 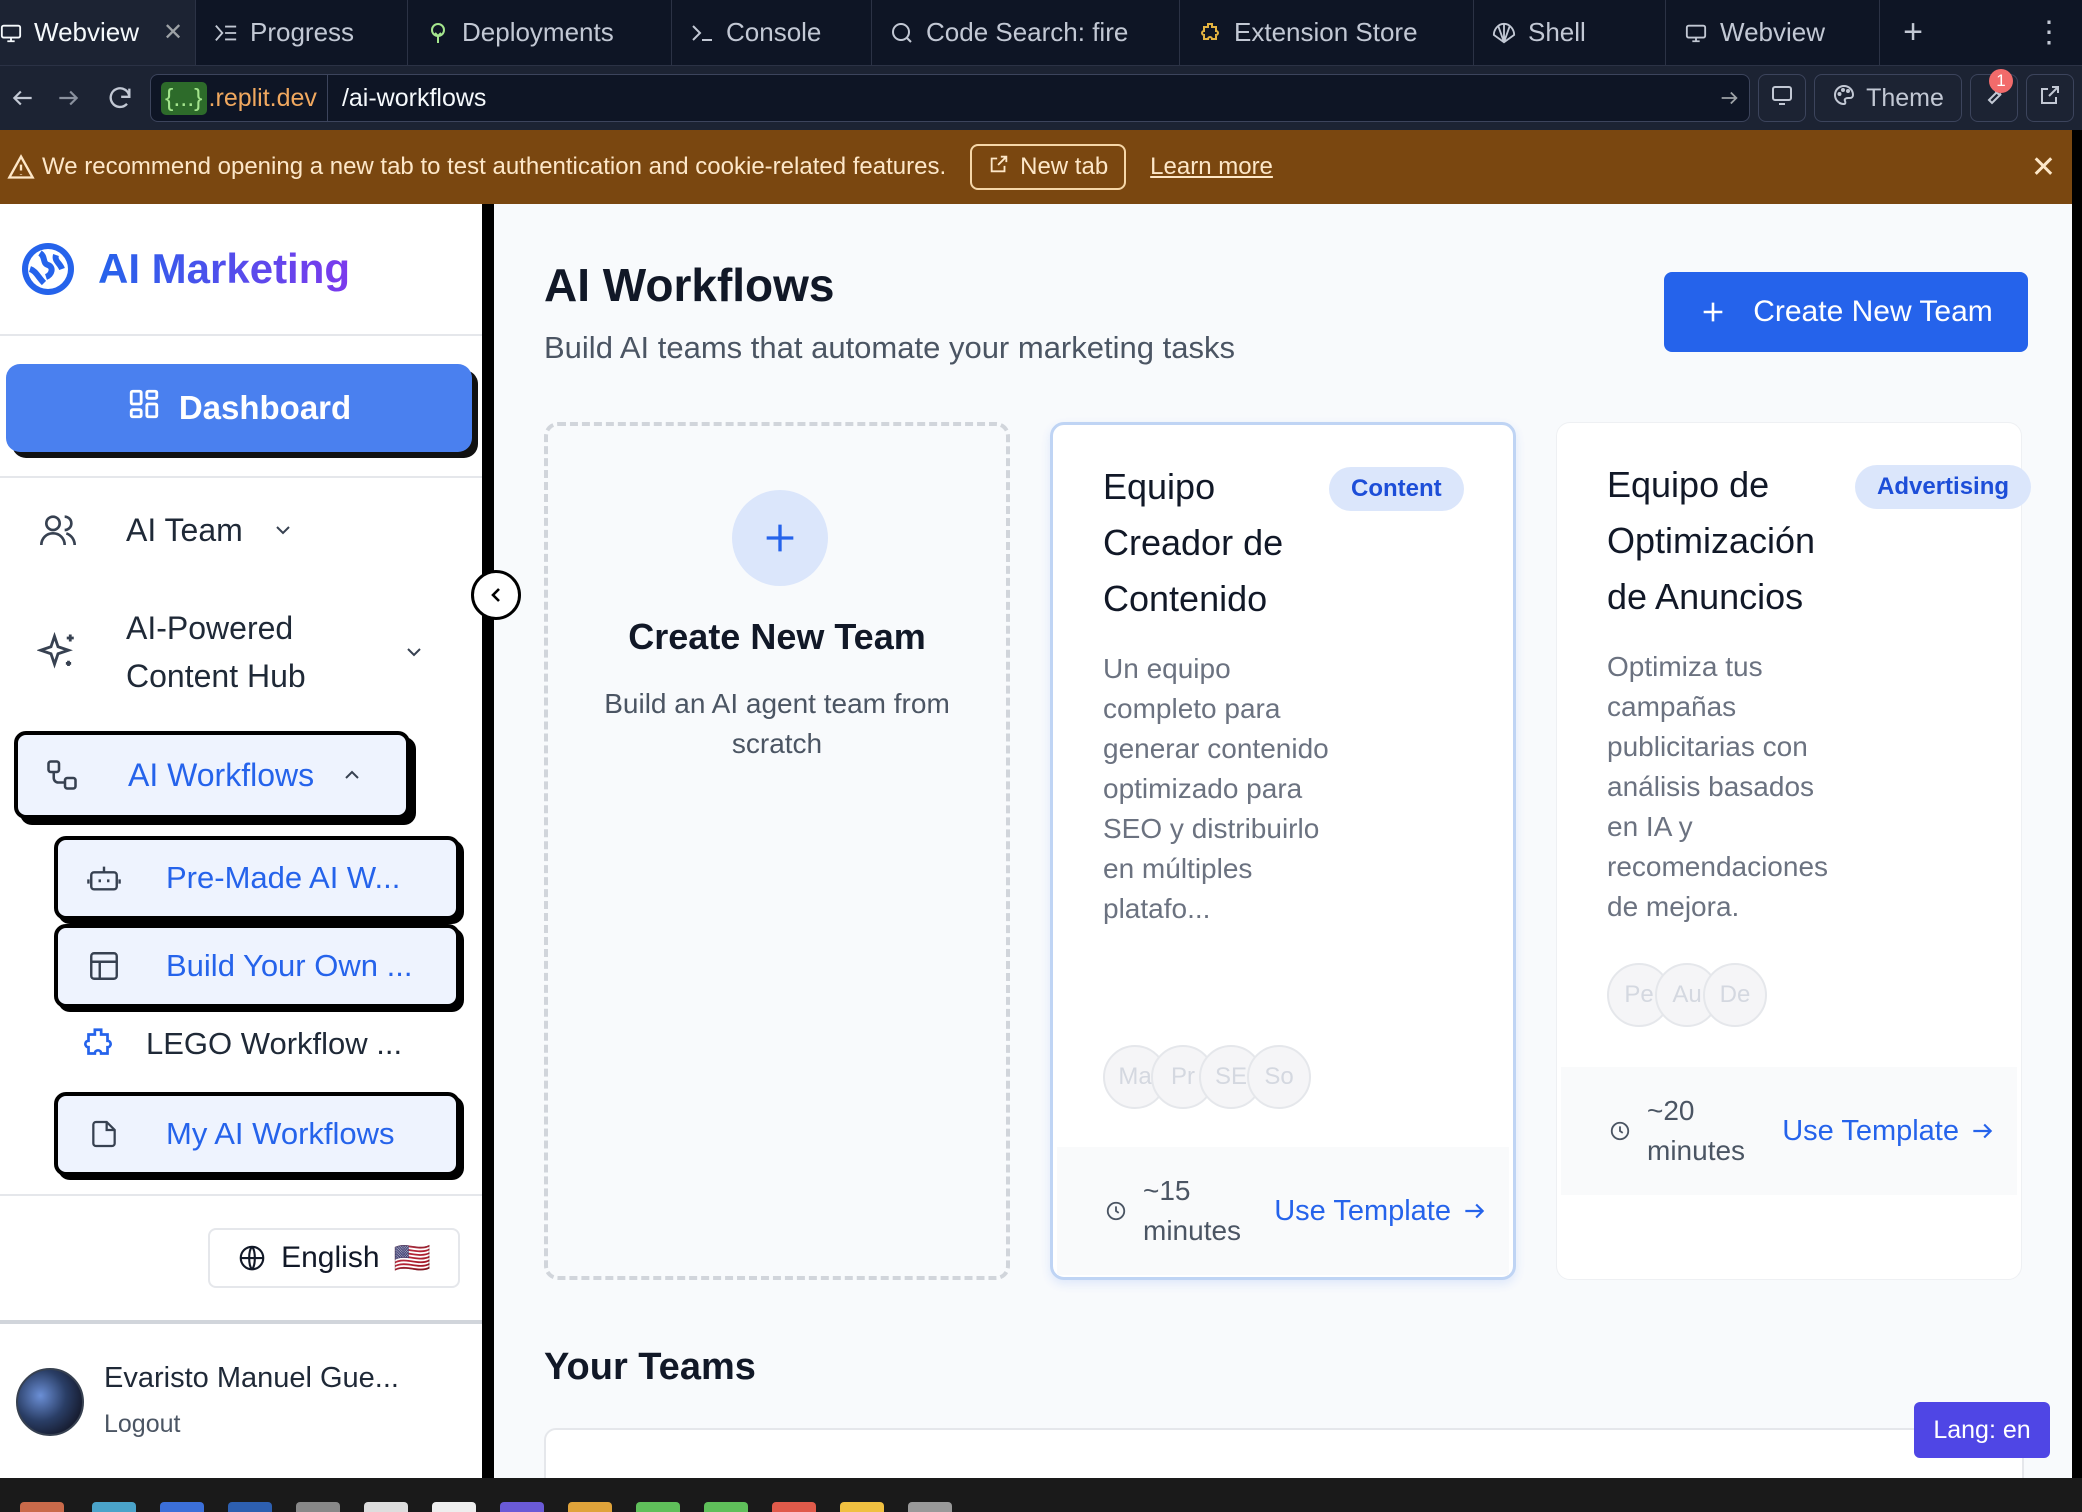 I want to click on url-host: {...} .replit.dev, so click(x=239, y=98).